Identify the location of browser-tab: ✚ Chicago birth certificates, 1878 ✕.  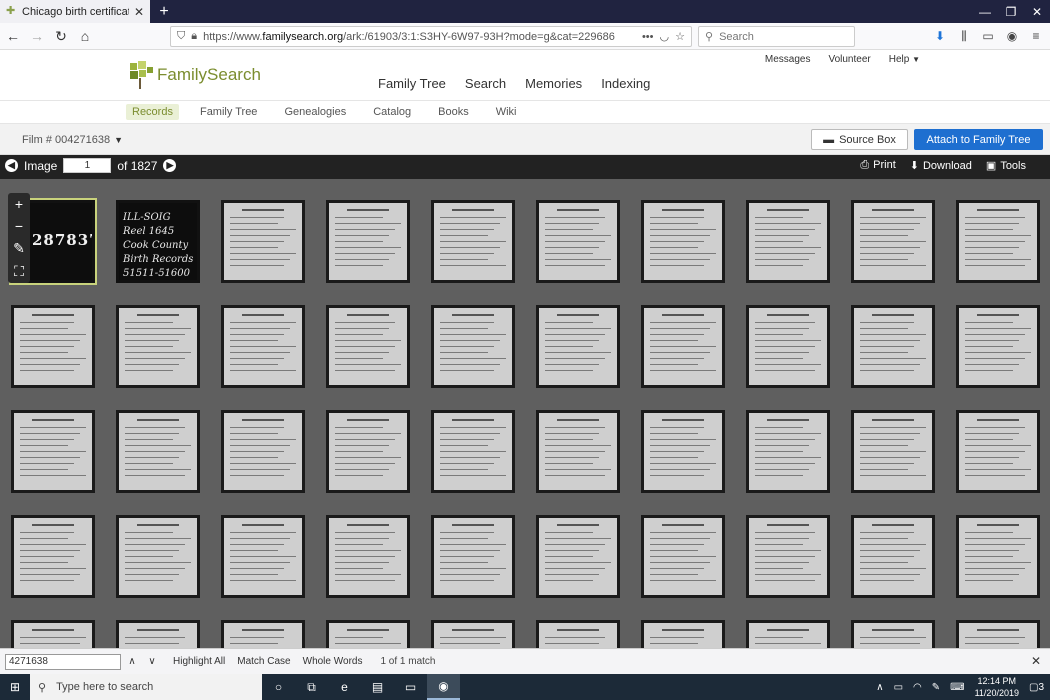
(75, 11).